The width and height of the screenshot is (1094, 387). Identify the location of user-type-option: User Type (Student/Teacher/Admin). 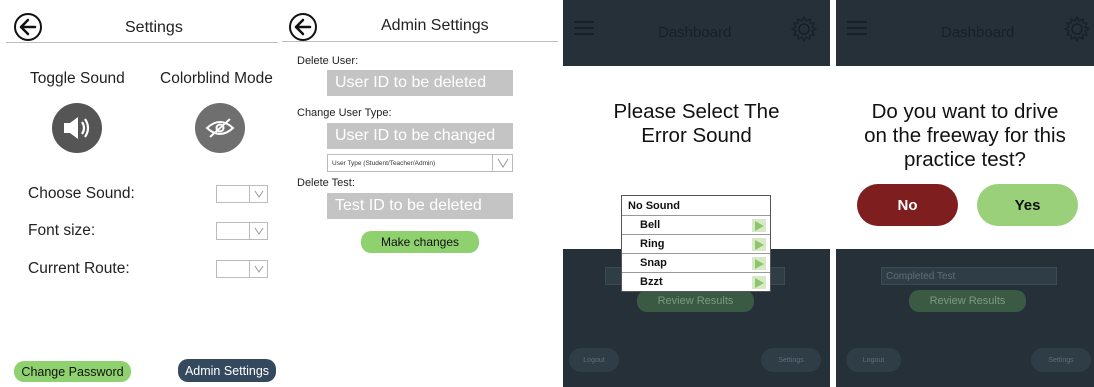
(384, 163).